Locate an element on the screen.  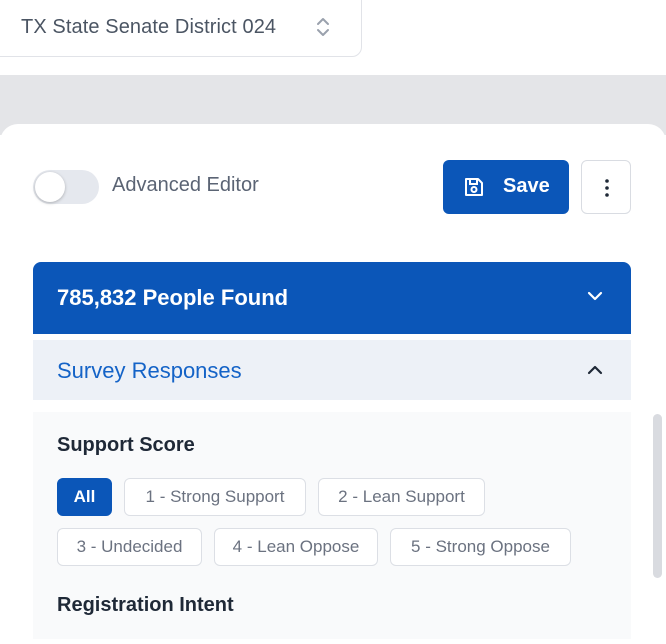
toggle-knob is located at coordinates (50, 187).